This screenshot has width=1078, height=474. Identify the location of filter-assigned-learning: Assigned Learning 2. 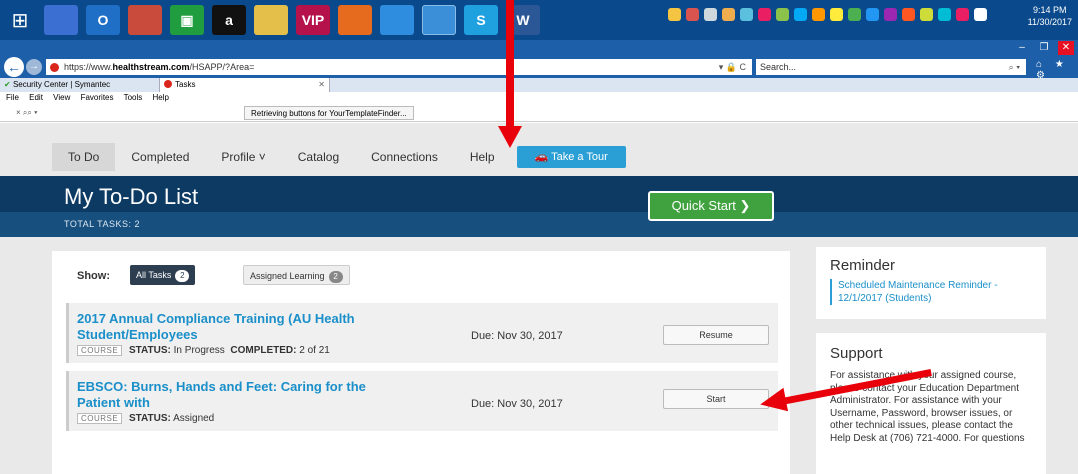
(296, 275).